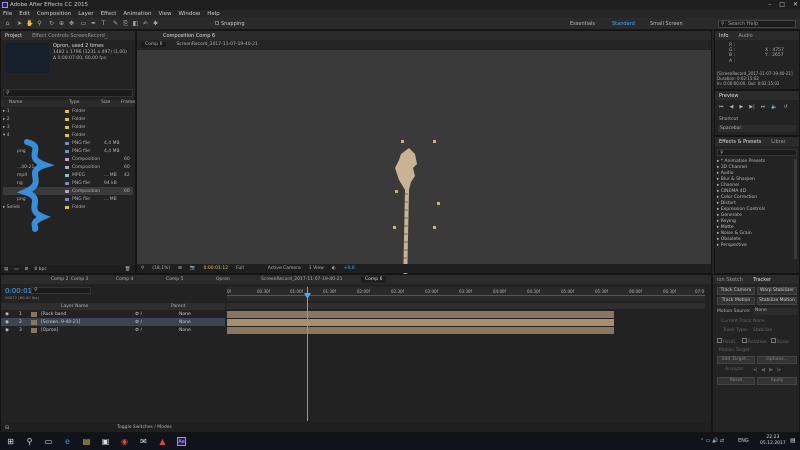 Image resolution: width=800 pixels, height=450 pixels. I want to click on workspace-essentials: Essentials, so click(582, 24).